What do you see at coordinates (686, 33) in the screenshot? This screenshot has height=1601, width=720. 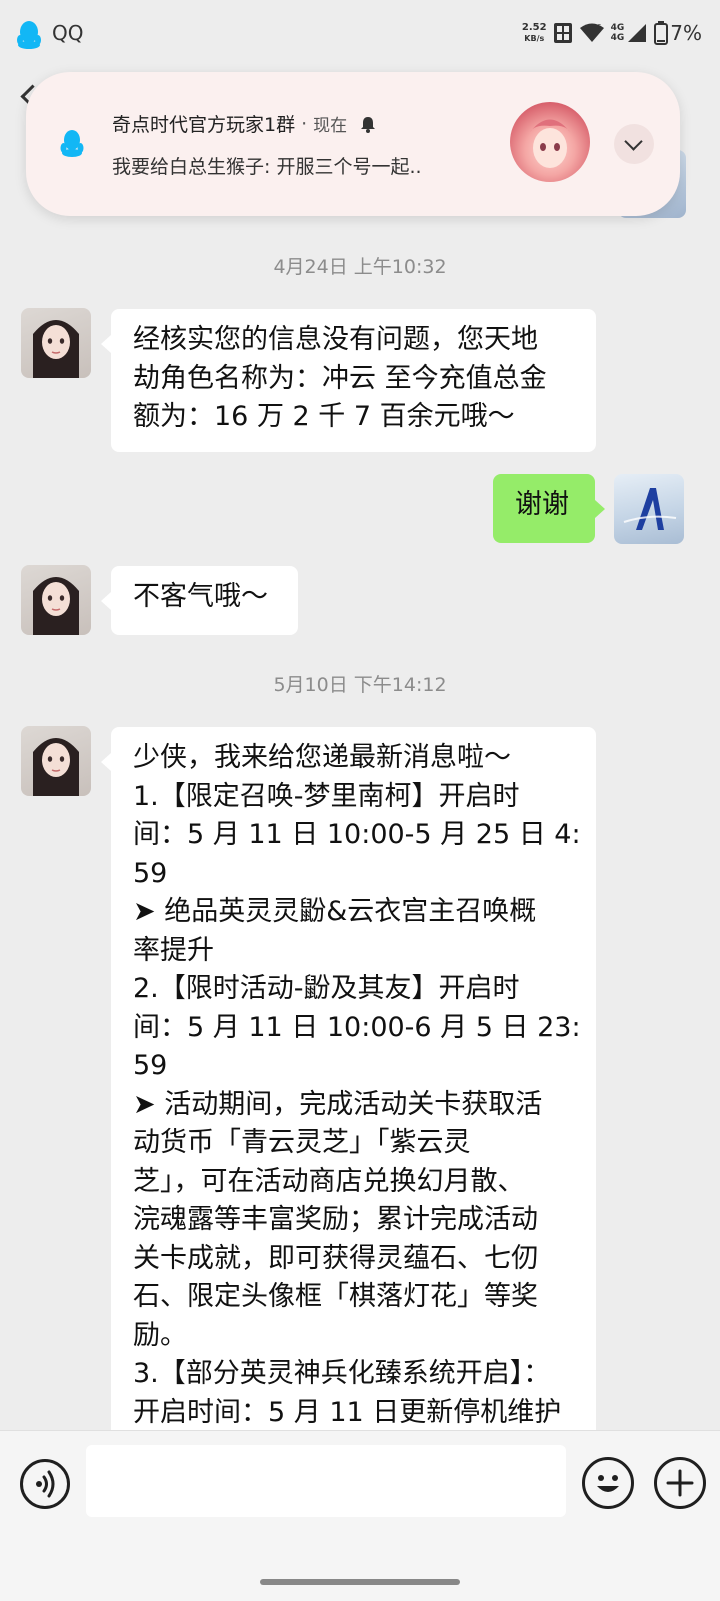 I see `battery-level: 7%` at bounding box center [686, 33].